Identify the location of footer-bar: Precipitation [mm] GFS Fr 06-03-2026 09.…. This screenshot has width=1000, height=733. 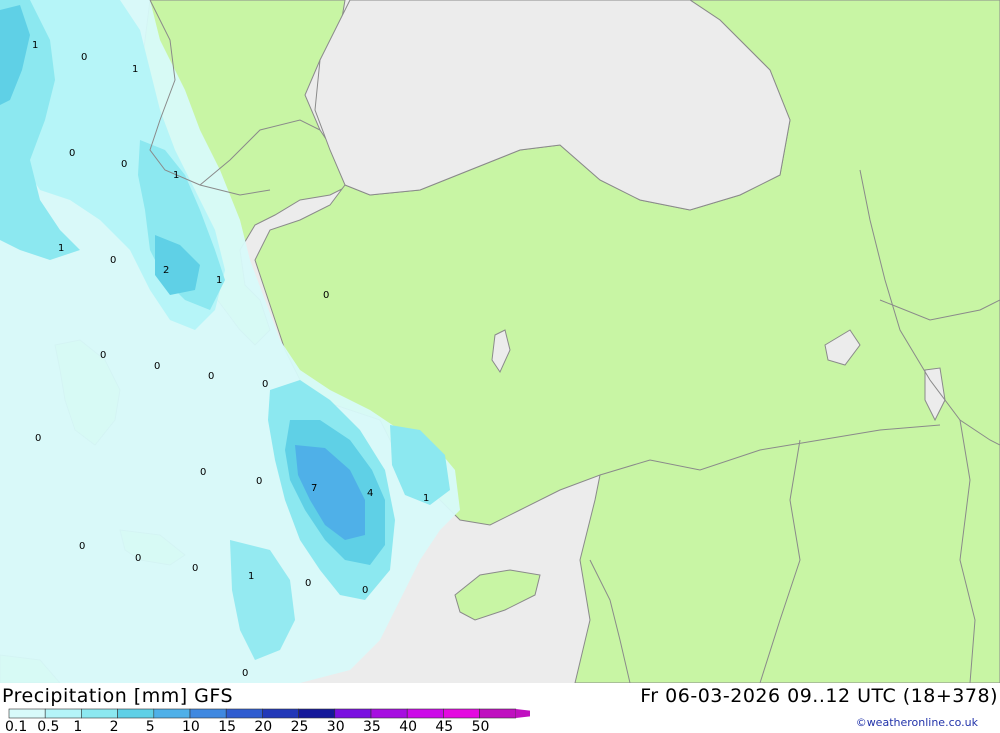
(500, 708).